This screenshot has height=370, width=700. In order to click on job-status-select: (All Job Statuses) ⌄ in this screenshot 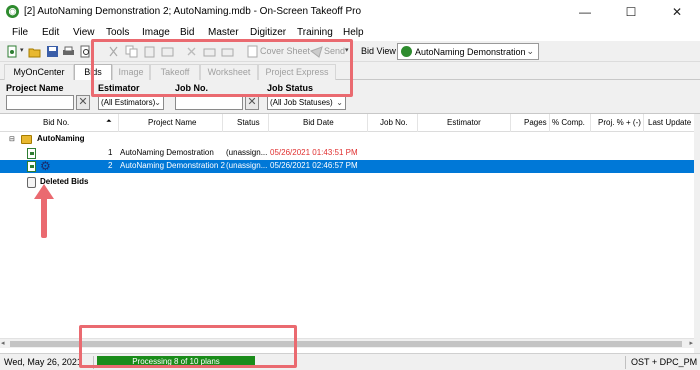, I will do `click(306, 102)`.